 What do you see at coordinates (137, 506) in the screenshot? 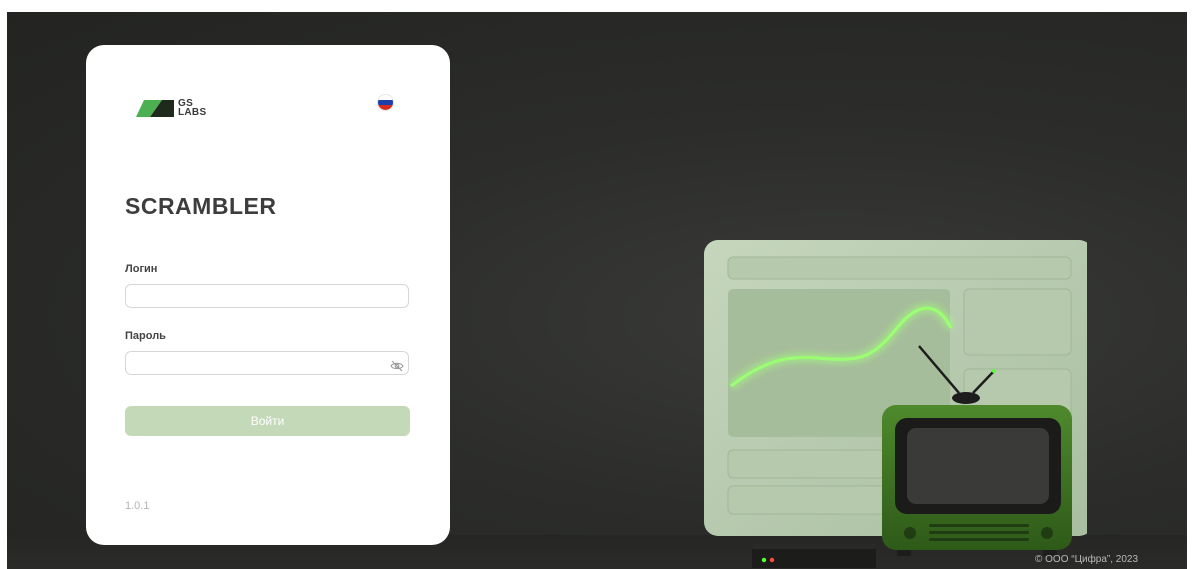
I see `version-text: 1.0.1` at bounding box center [137, 506].